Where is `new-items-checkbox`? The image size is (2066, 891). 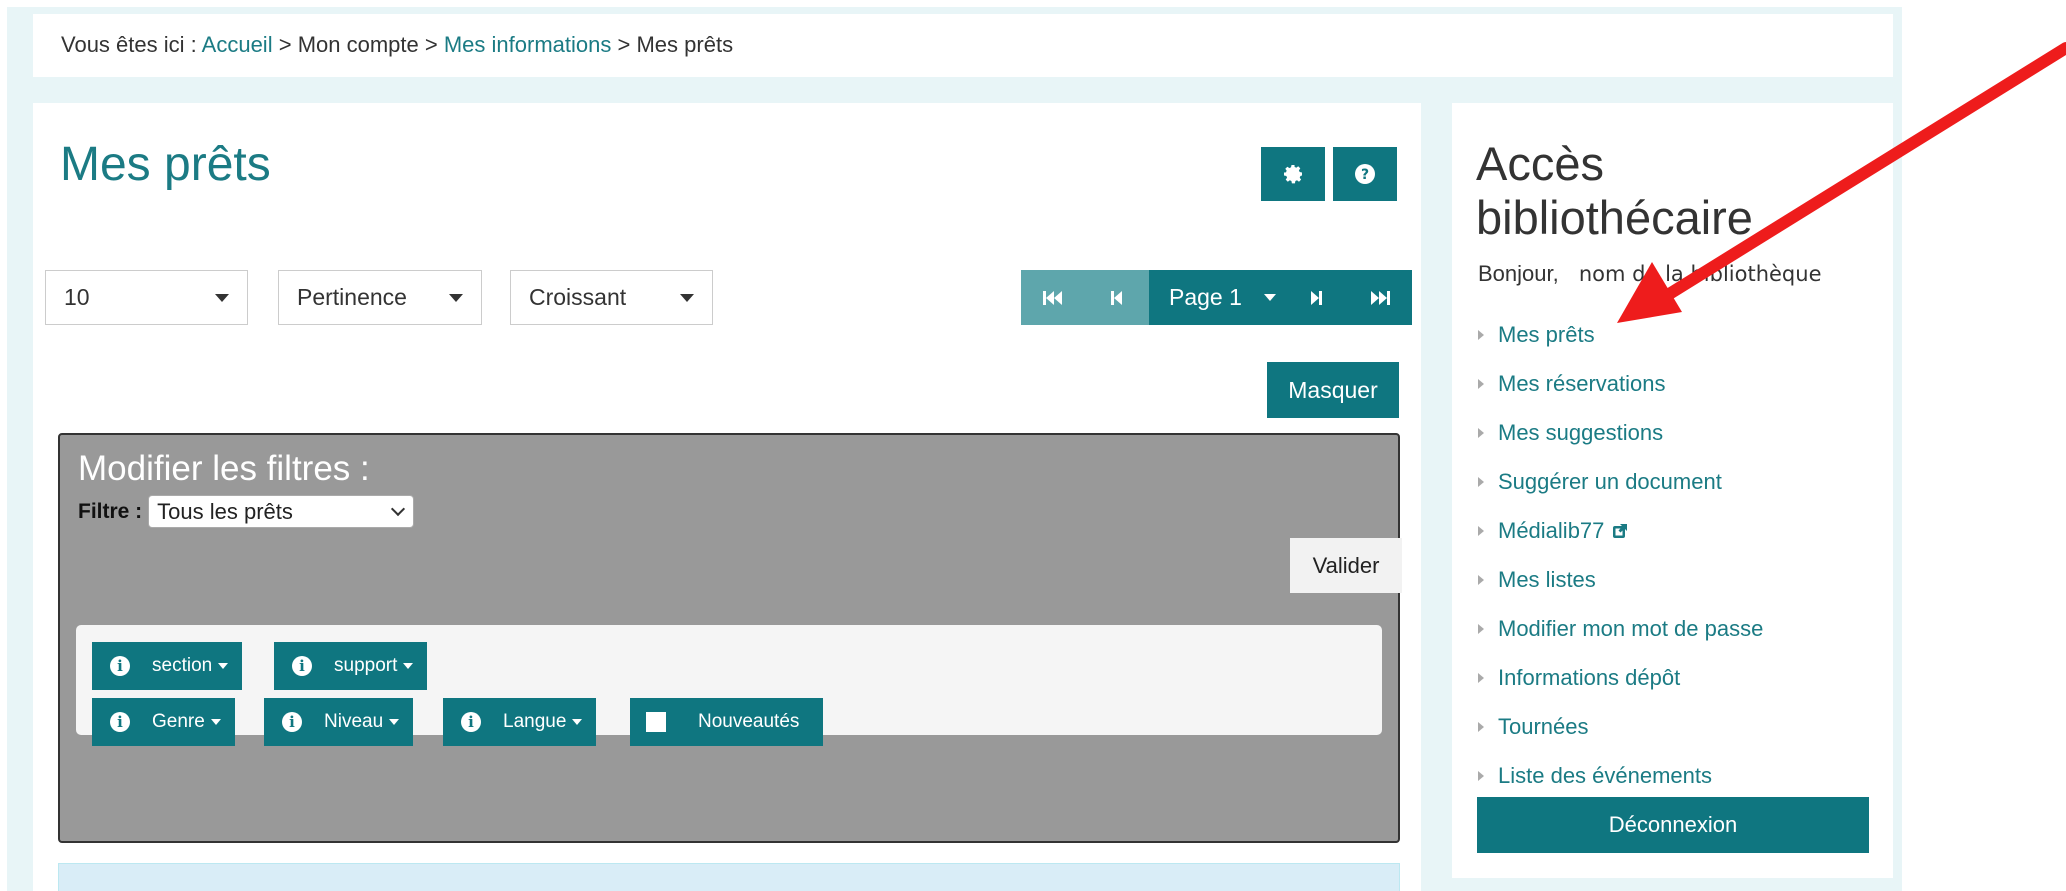 new-items-checkbox is located at coordinates (656, 722).